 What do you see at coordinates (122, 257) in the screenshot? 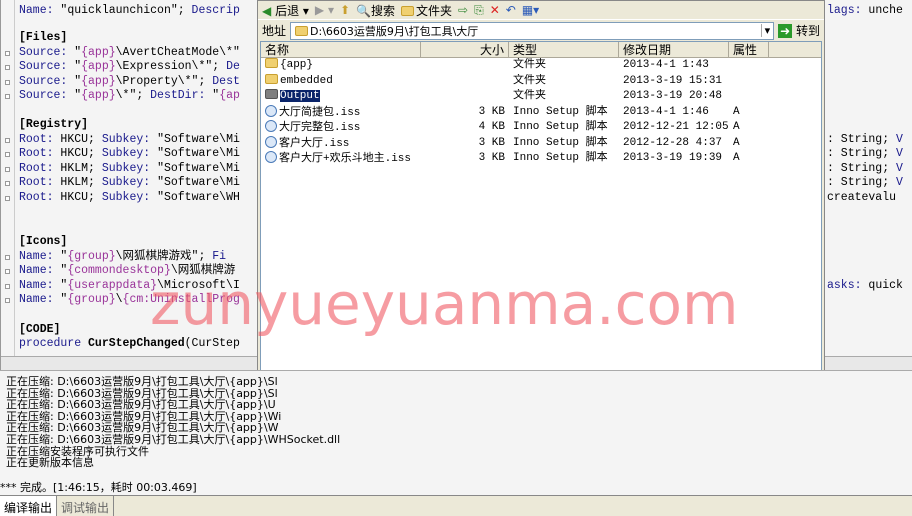
I see `code-line: Name: "{group}\网狐棋牌游戏"; Fi` at bounding box center [122, 257].